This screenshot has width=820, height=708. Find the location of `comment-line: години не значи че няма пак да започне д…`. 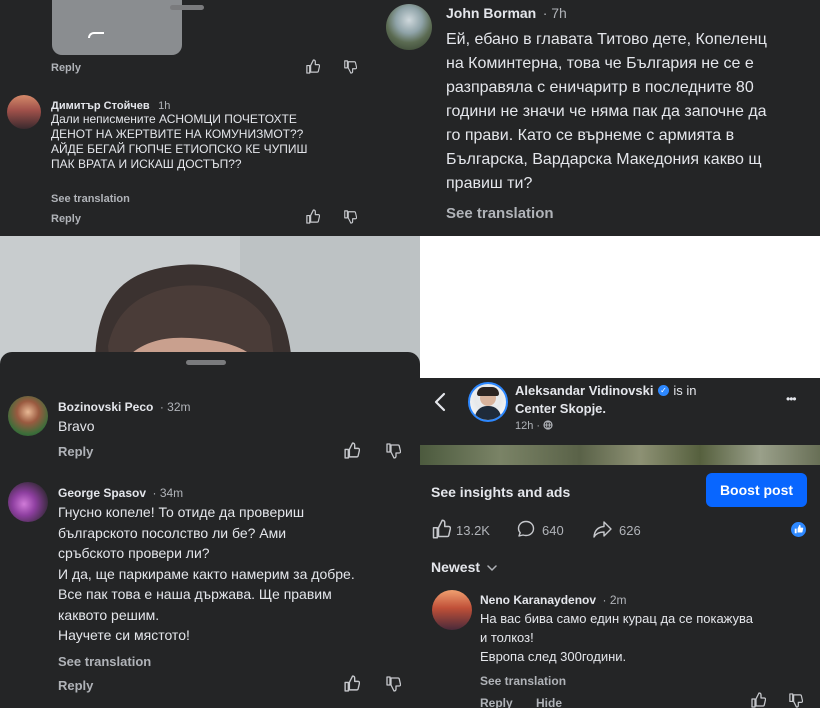

comment-line: години не значи че няма пак да започне д… is located at coordinates (606, 111).